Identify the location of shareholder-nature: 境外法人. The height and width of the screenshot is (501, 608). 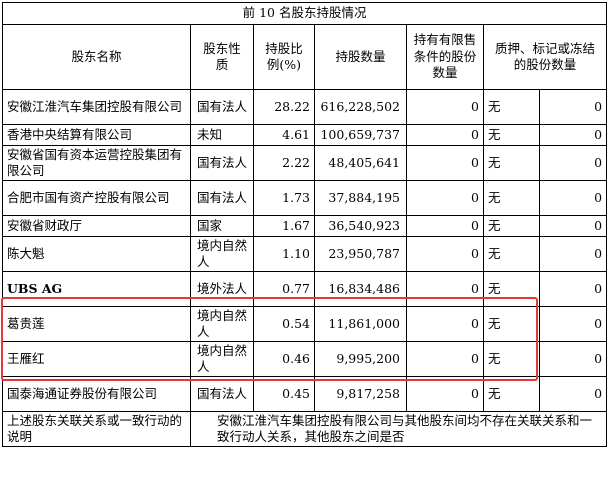
(222, 289).